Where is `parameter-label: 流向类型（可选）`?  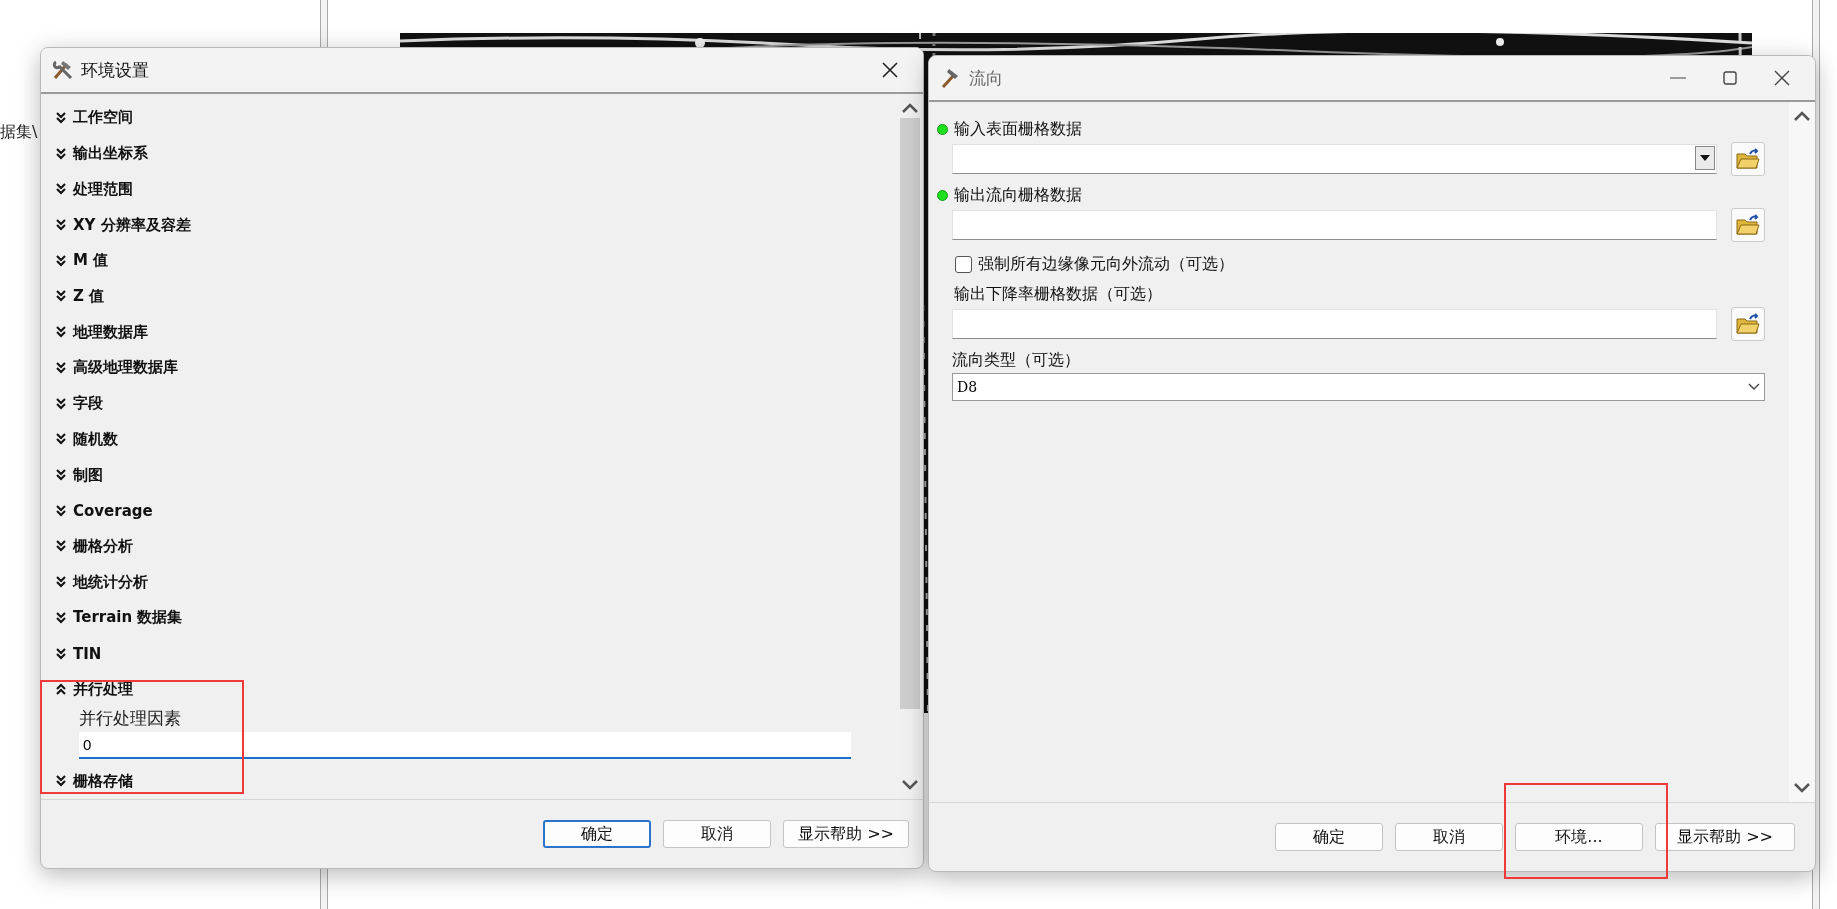 parameter-label: 流向类型（可选） is located at coordinates (1016, 360).